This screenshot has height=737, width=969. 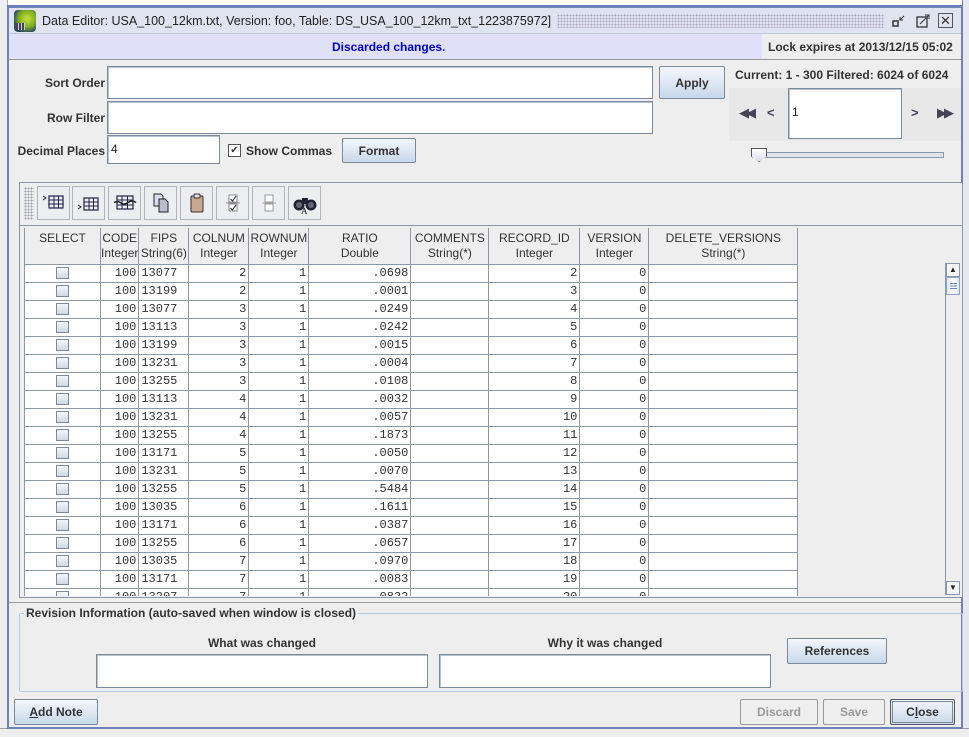 I want to click on cell-ratio: .0032, so click(x=360, y=399).